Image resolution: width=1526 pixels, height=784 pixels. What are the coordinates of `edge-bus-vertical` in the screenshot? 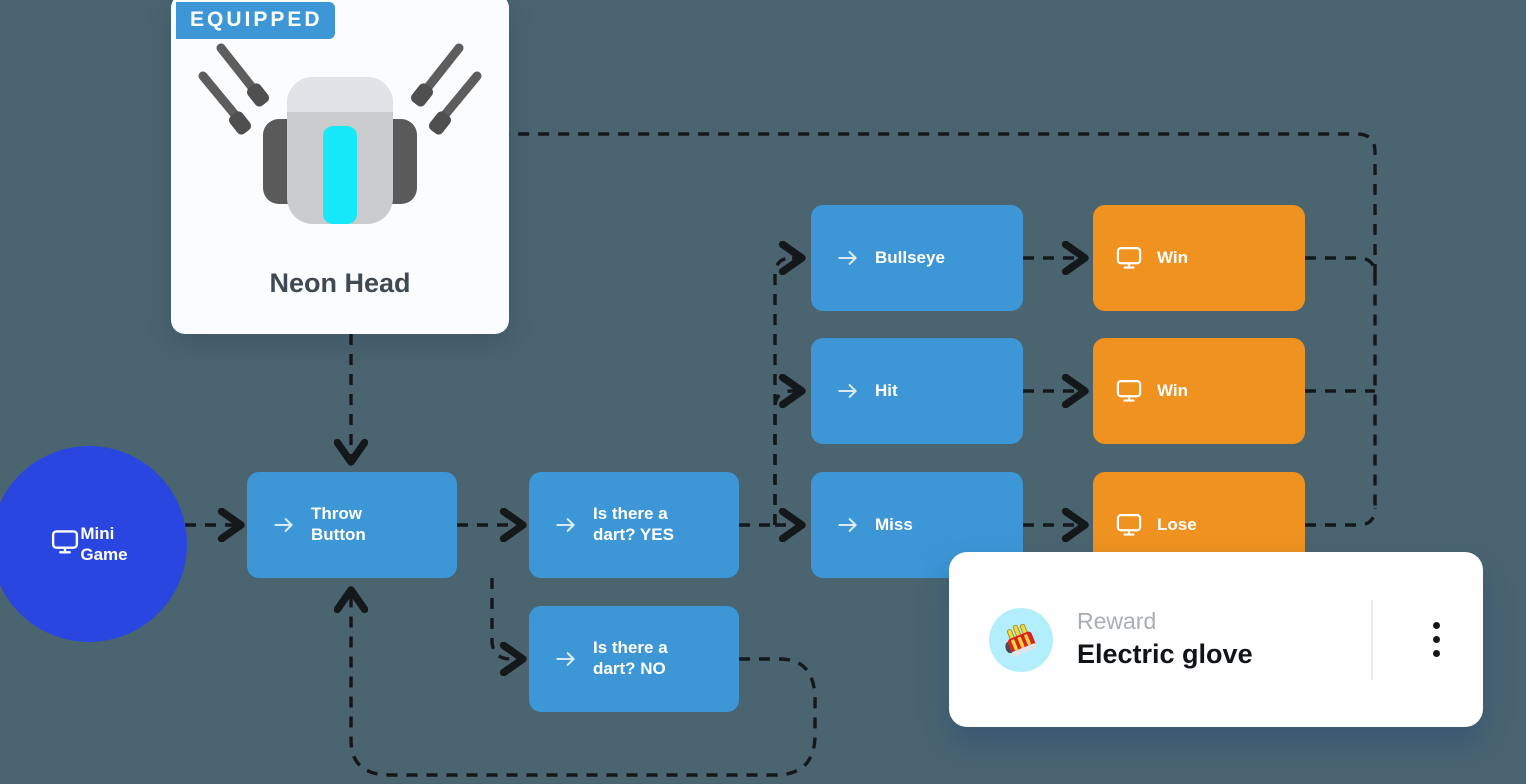 It's located at (783, 390).